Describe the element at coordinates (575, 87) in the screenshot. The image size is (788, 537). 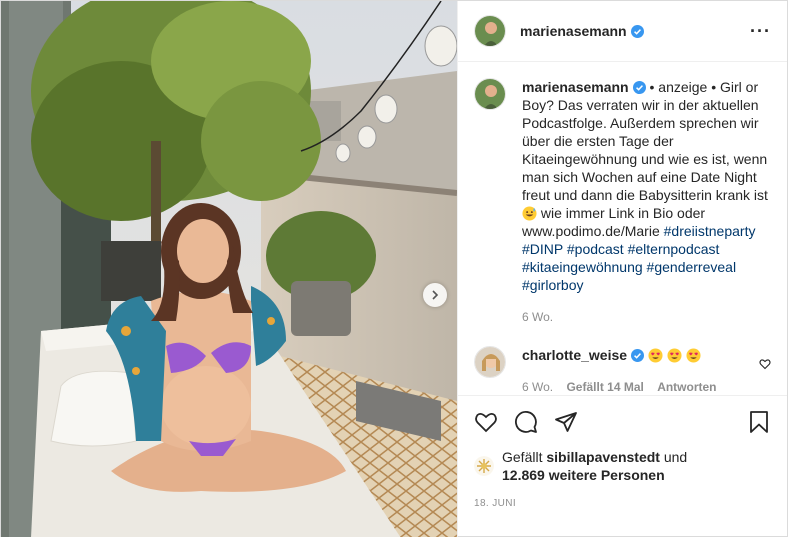
I see `caption-username: marienasemann` at that location.